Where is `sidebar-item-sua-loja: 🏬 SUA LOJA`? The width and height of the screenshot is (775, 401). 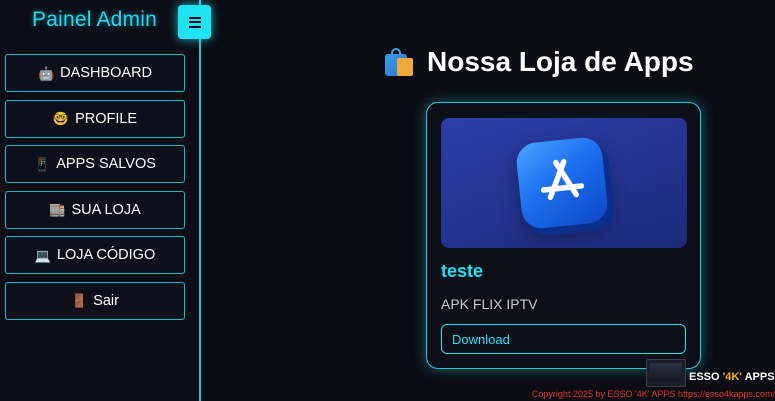 sidebar-item-sua-loja: 🏬 SUA LOJA is located at coordinates (95, 209).